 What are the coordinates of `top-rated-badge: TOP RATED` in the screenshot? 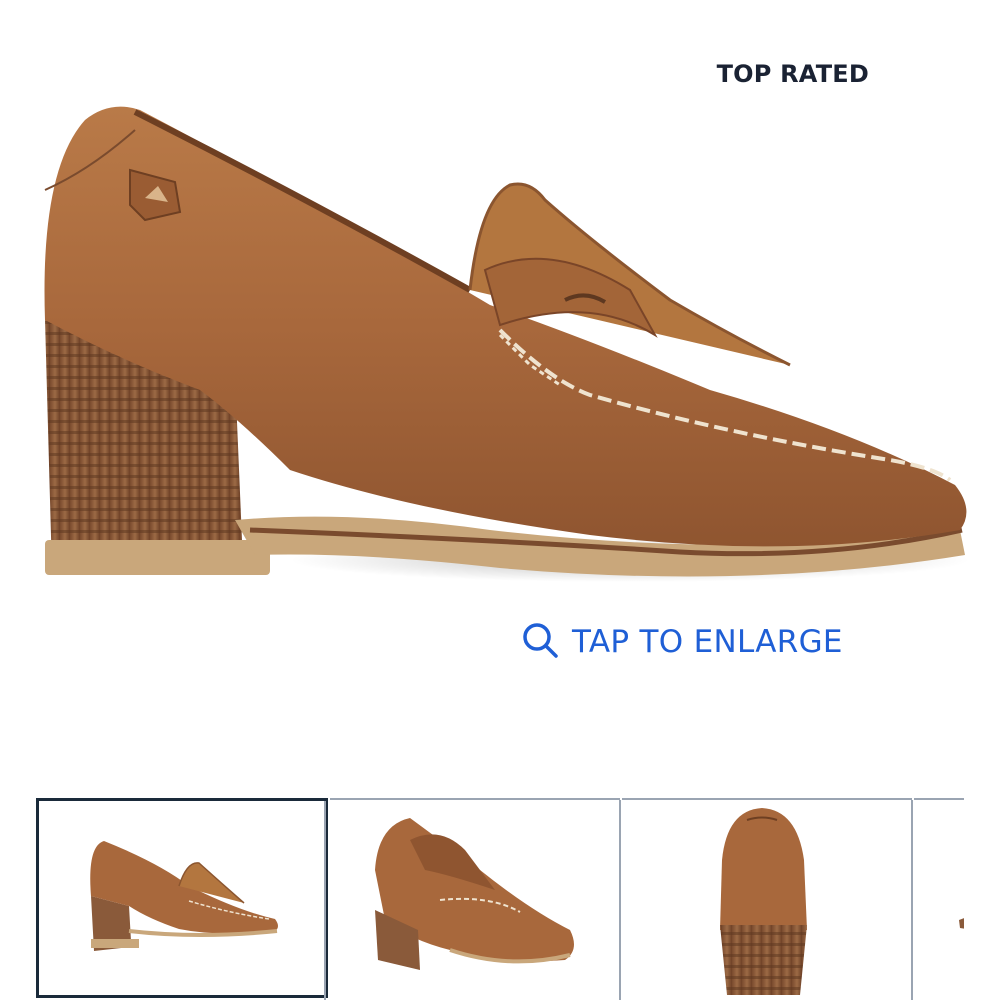 It's located at (792, 74).